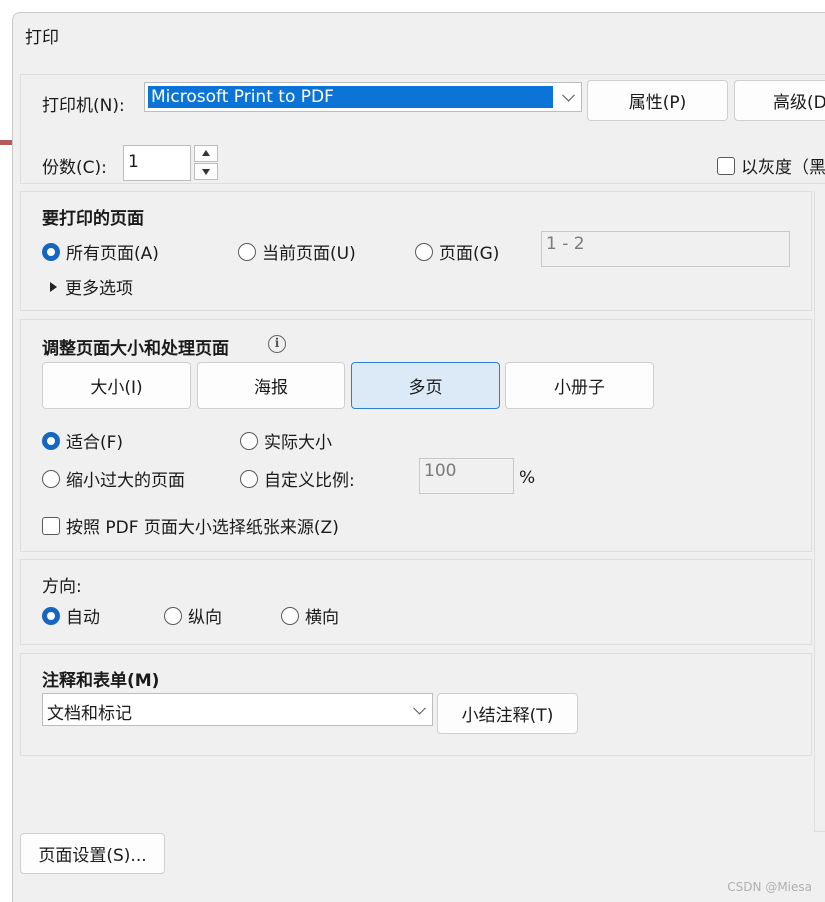 Image resolution: width=825 pixels, height=902 pixels. Describe the element at coordinates (205, 618) in the screenshot. I see `radio-portrait-label: 纵向` at that location.